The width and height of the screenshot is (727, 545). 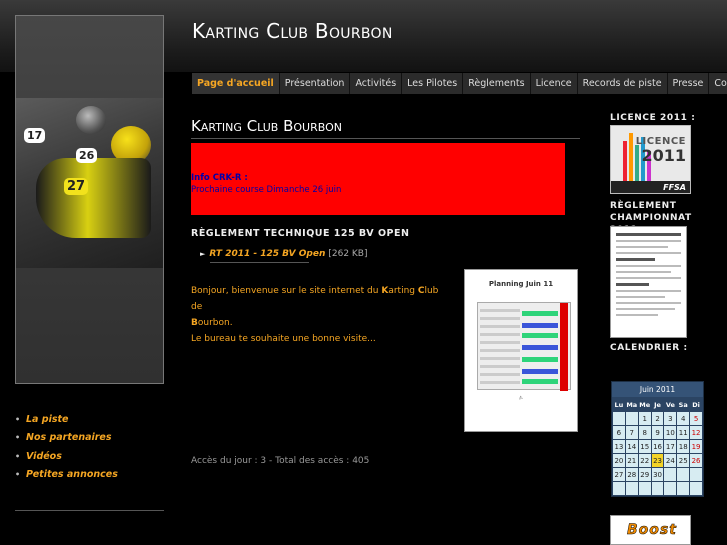 I want to click on kart-body, so click(x=93, y=198).